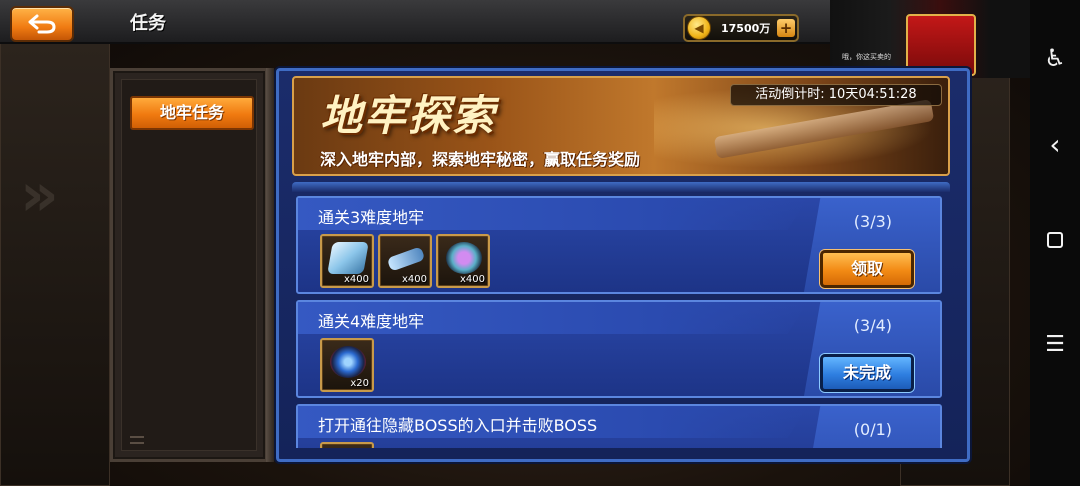  I want to click on reward-slot: x20, so click(347, 365).